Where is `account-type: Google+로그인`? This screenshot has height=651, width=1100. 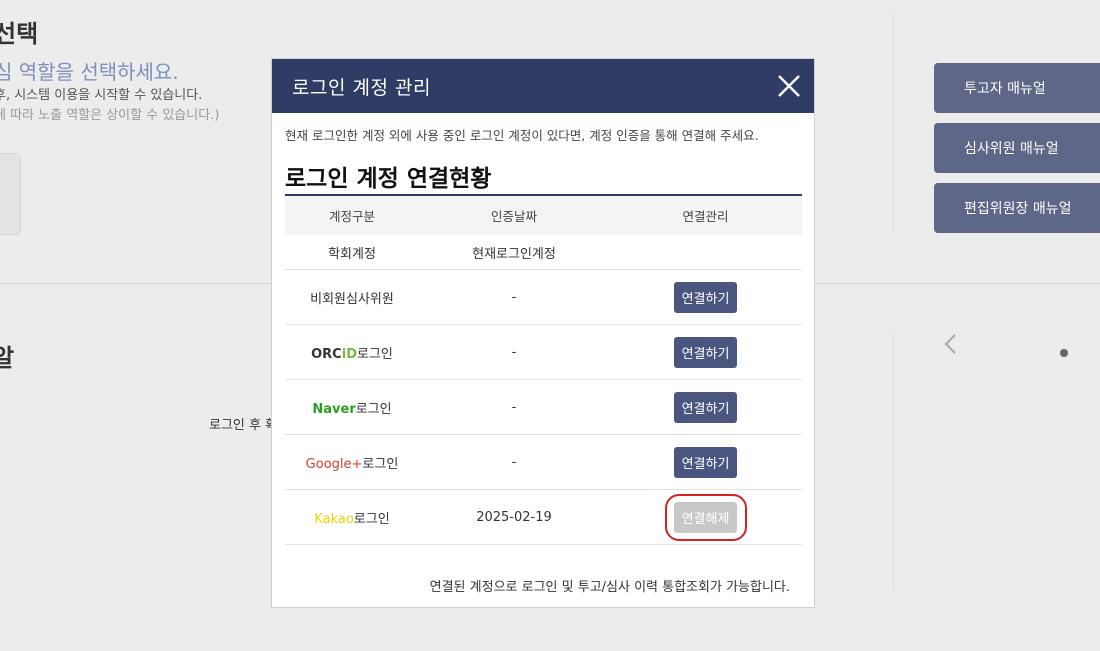 account-type: Google+로그인 is located at coordinates (352, 462).